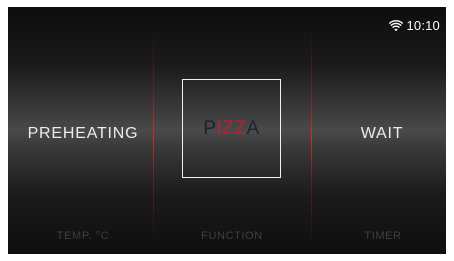 The width and height of the screenshot is (454, 261). Describe the element at coordinates (210, 128) in the screenshot. I see `function-letter: P` at that location.